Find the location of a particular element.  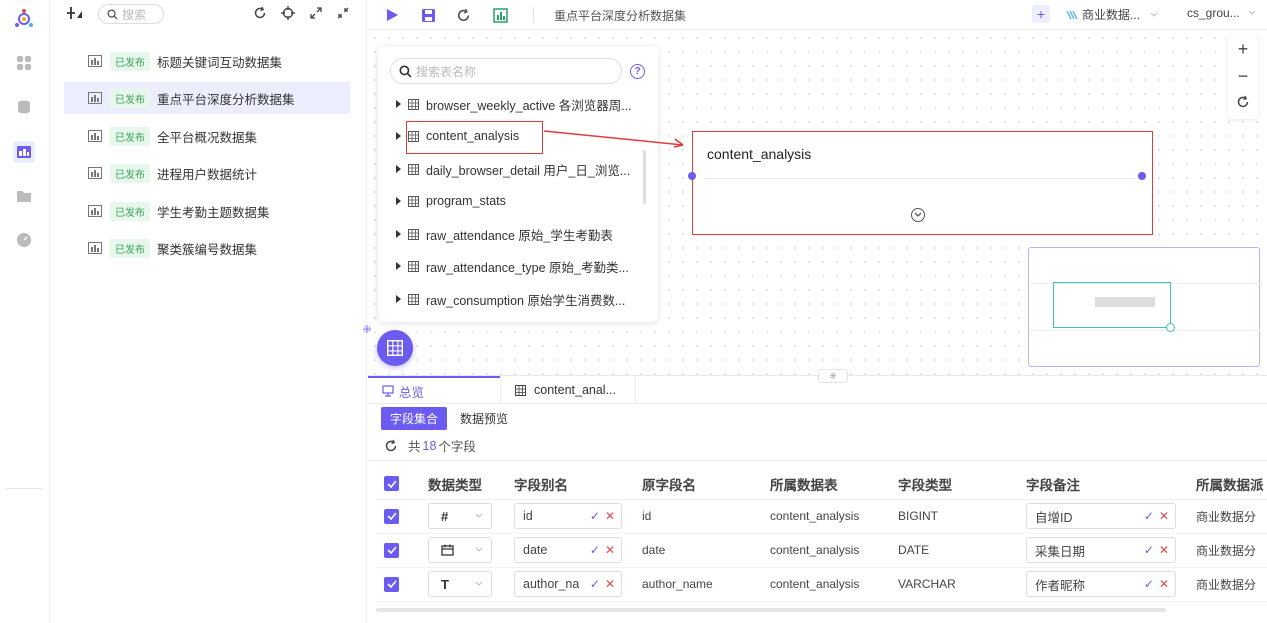

note-input: 自增ID ✓ ✕ is located at coordinates (1101, 516).